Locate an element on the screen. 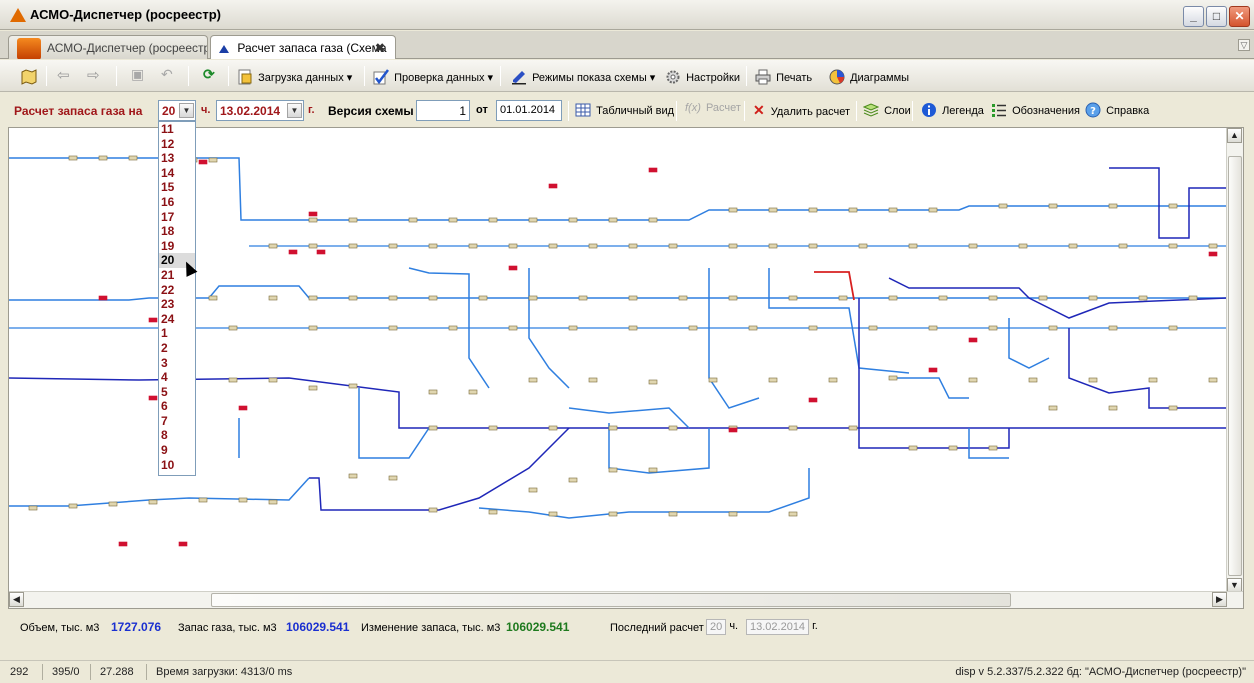 The image size is (1254, 683). table-view-button: Табличный вид is located at coordinates (624, 109).